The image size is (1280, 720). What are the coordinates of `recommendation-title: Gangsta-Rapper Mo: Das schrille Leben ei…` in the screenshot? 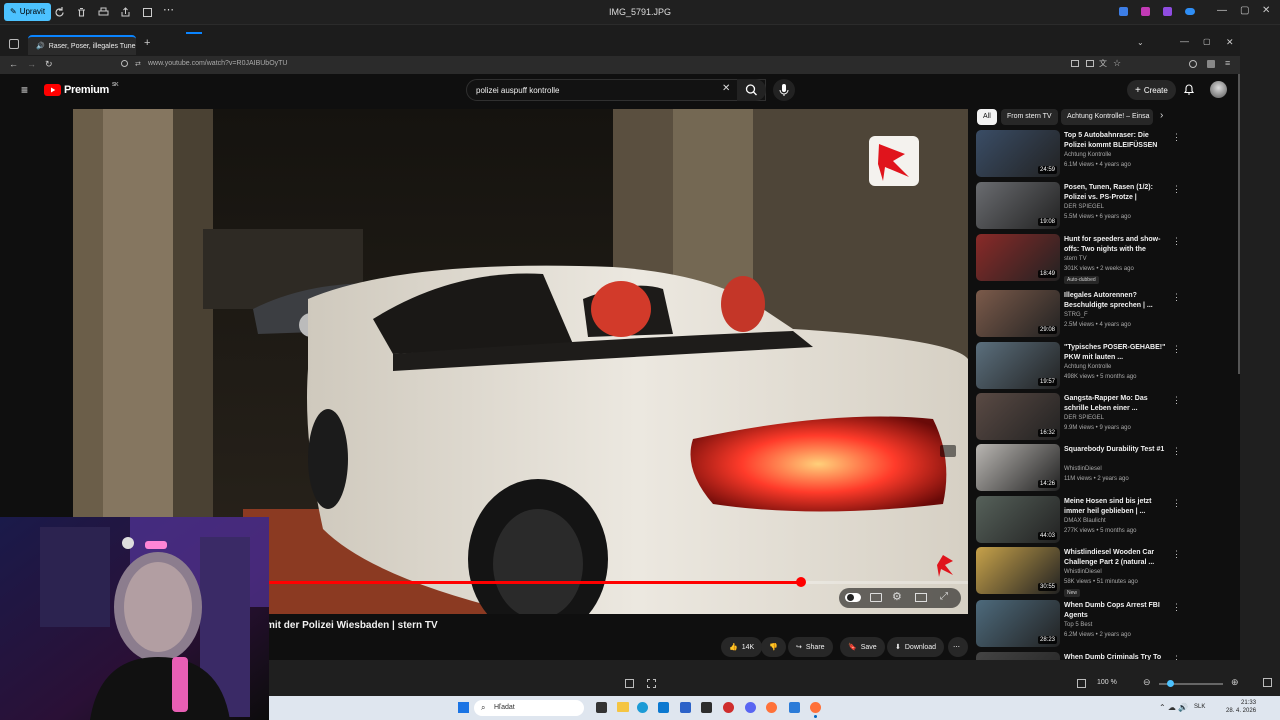 It's located at (1116, 404).